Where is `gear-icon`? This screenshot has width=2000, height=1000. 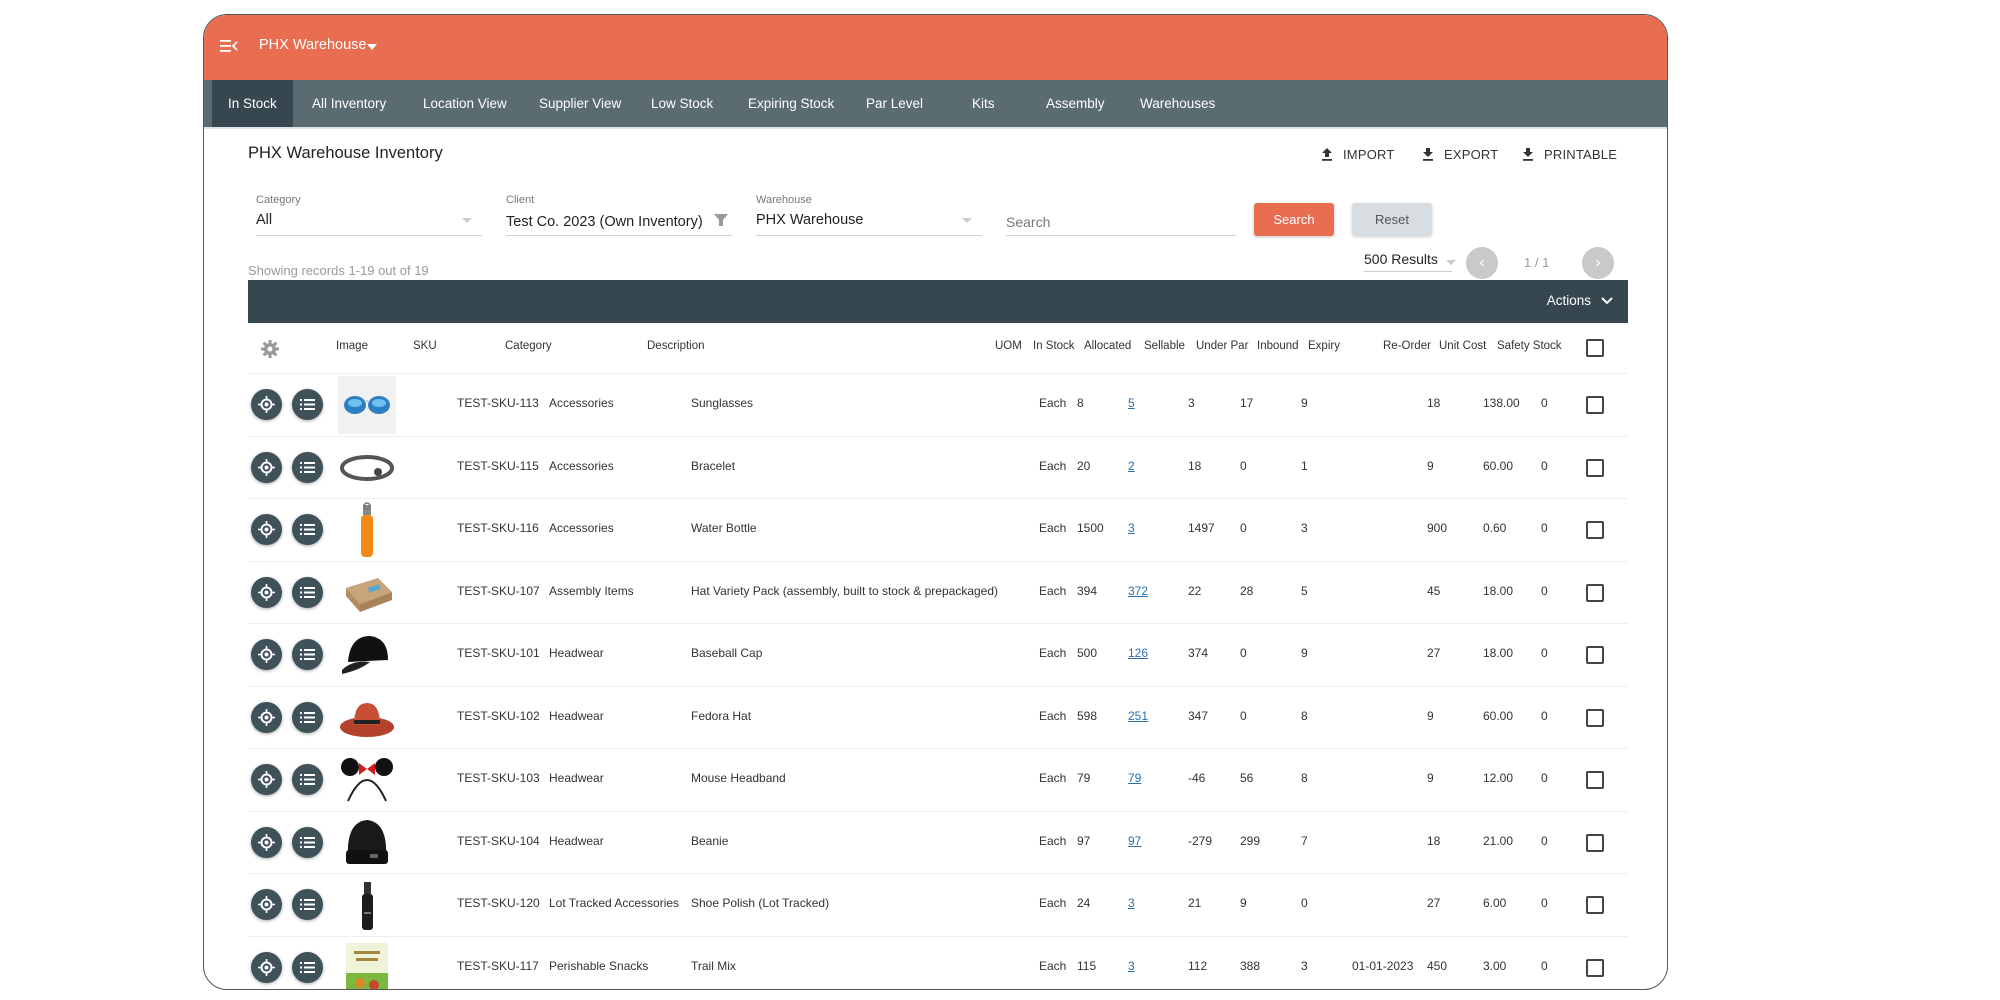 gear-icon is located at coordinates (270, 349).